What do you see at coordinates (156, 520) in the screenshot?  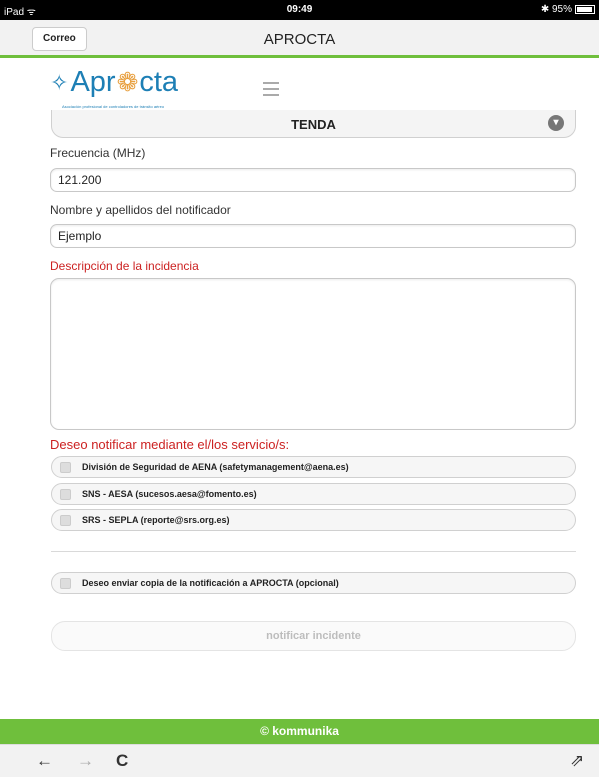 I see `service-label: SRS - SEPLA (reporte@srs.org.es)` at bounding box center [156, 520].